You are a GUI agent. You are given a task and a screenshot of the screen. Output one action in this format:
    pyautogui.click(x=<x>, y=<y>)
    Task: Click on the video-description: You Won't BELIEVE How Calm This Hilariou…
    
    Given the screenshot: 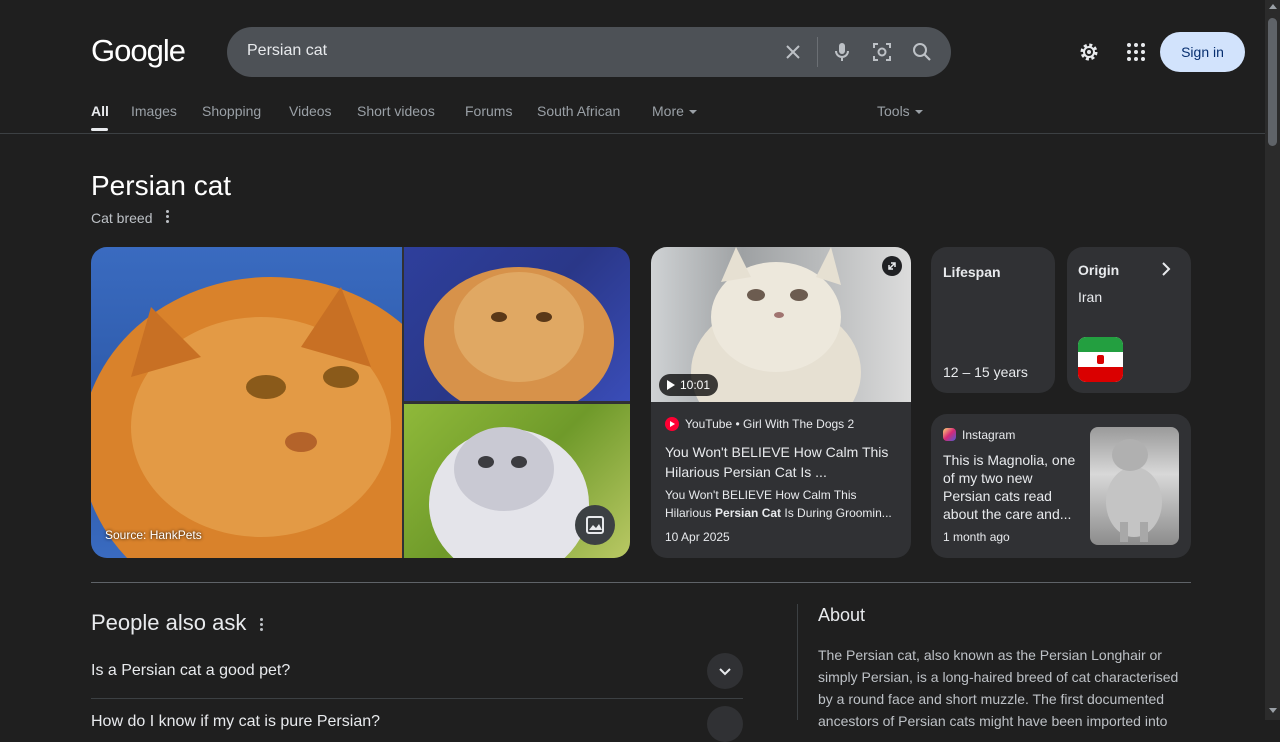 What is the action you would take?
    pyautogui.click(x=781, y=504)
    